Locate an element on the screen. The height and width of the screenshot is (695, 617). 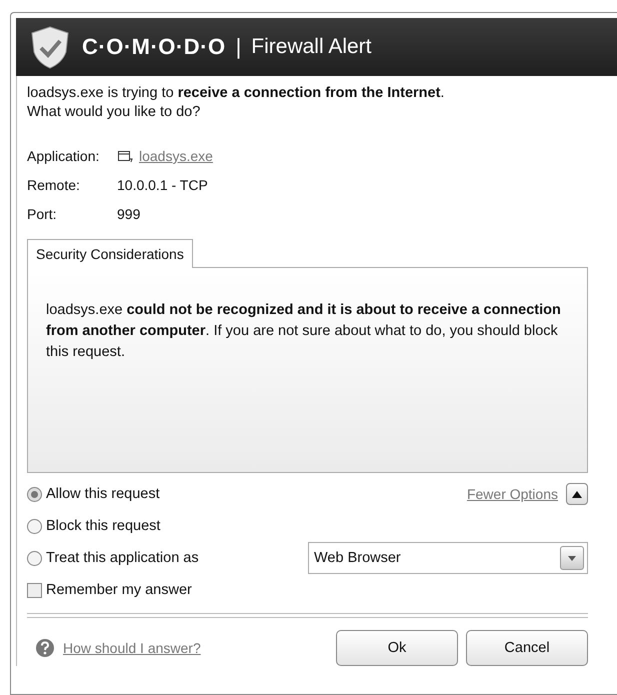
window-title: Firewall Alert is located at coordinates (311, 47).